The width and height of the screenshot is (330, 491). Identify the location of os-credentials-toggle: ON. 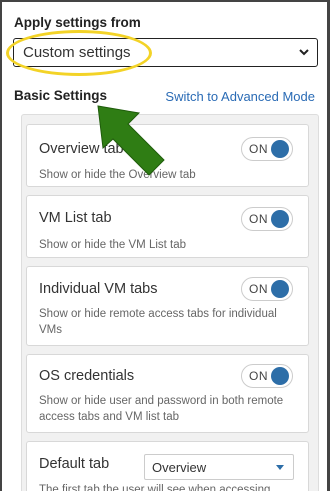
(267, 376).